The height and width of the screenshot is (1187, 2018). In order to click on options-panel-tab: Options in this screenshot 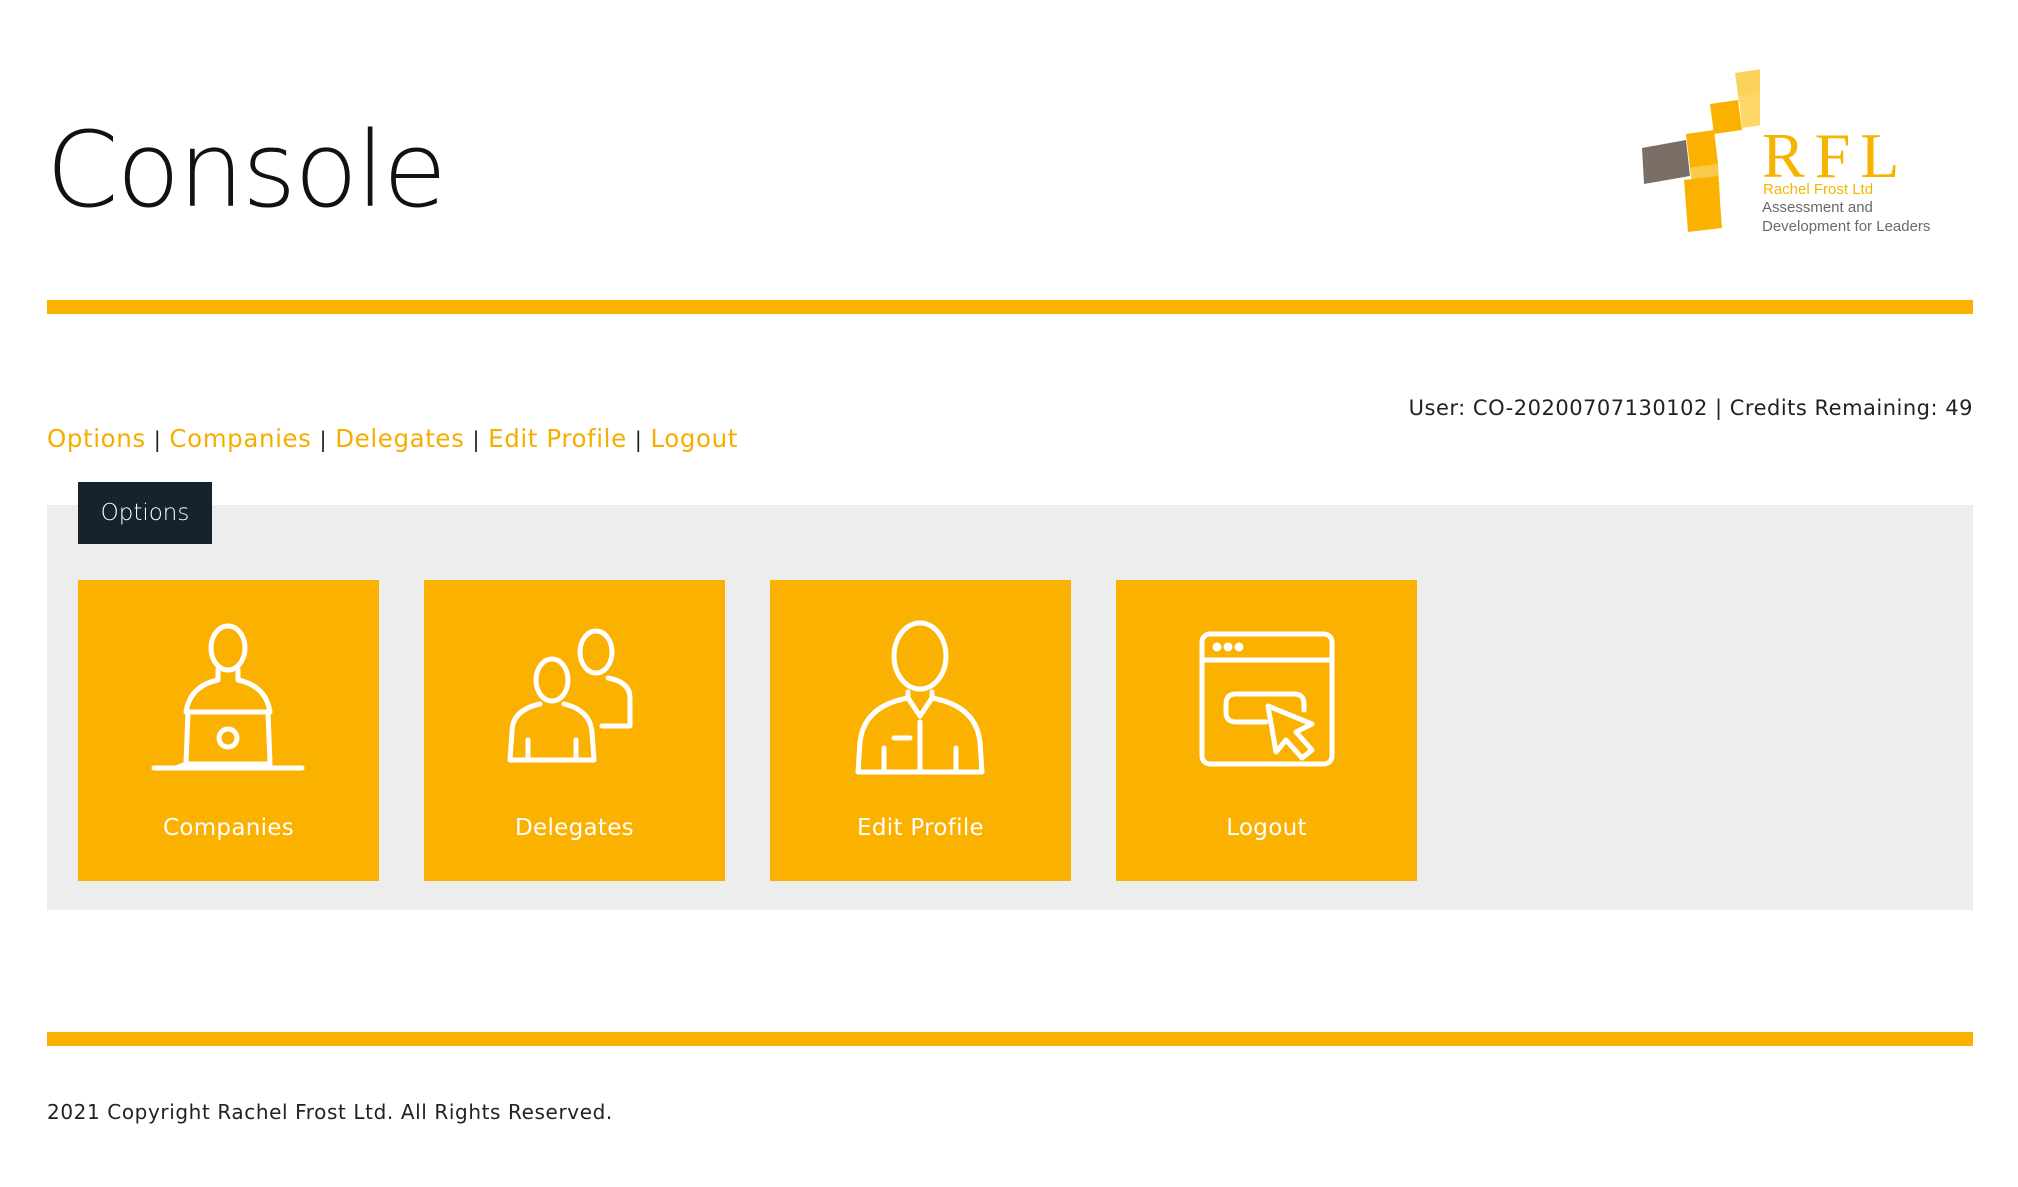, I will do `click(145, 513)`.